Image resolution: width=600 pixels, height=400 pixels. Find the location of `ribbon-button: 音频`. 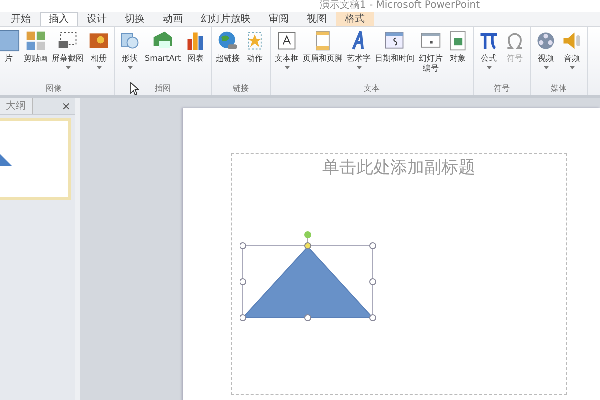

ribbon-button: 音频 is located at coordinates (572, 55).